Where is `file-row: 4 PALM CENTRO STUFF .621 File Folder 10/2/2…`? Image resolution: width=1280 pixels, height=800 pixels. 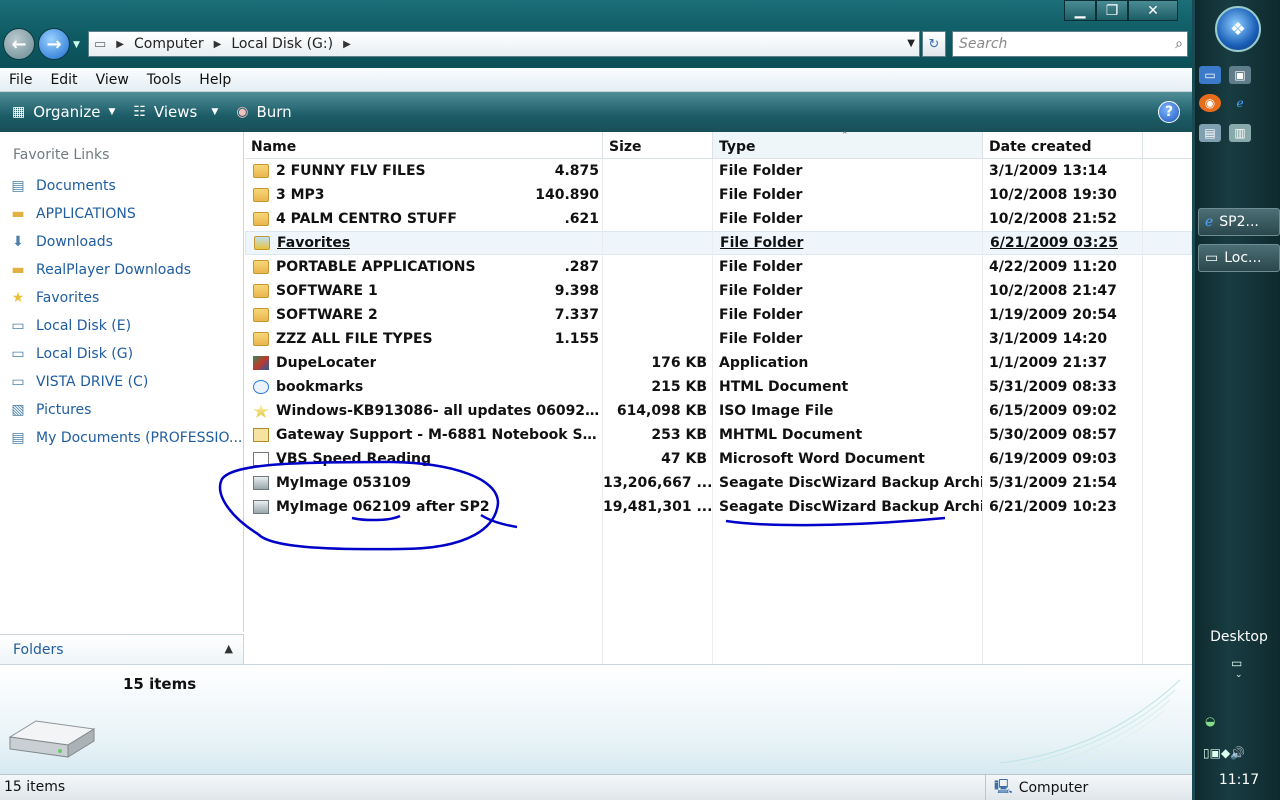
file-row: 4 PALM CENTRO STUFF .621 File Folder 10/2/2… is located at coordinates (718, 219).